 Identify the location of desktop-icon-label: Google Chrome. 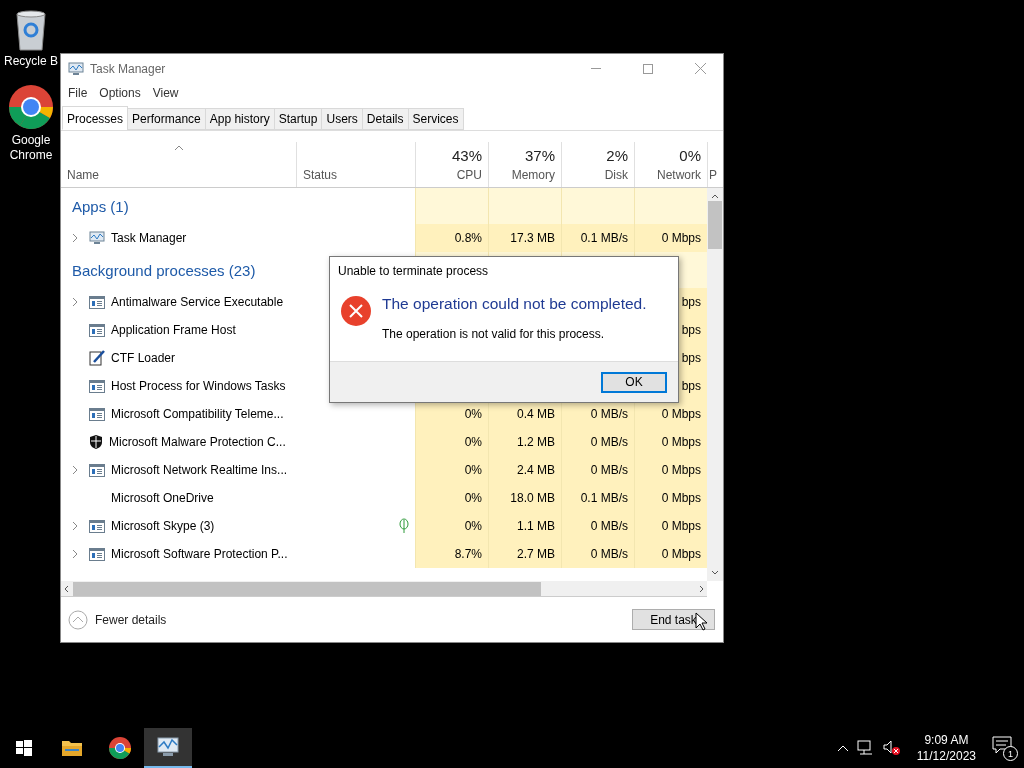
(31, 148).